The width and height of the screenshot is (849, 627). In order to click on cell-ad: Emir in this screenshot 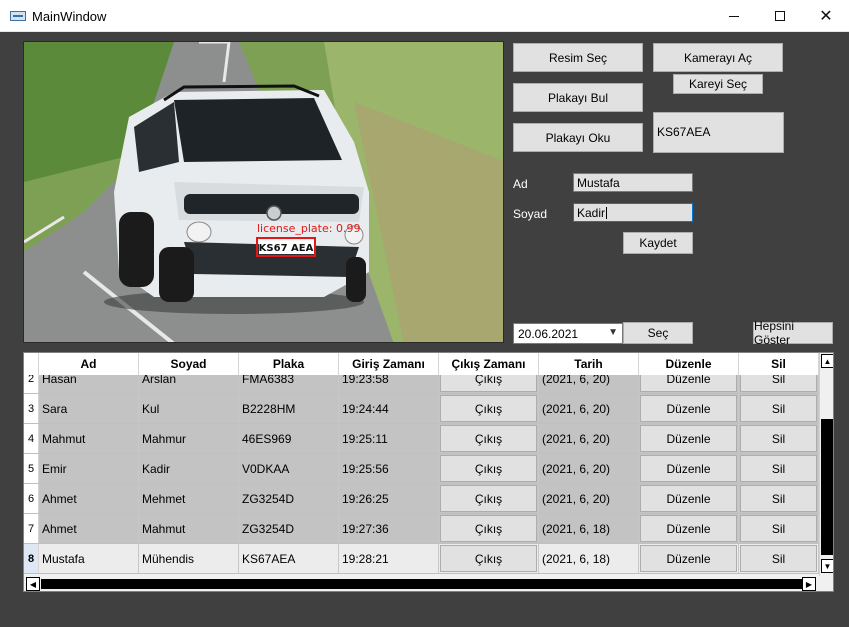, I will do `click(89, 468)`.